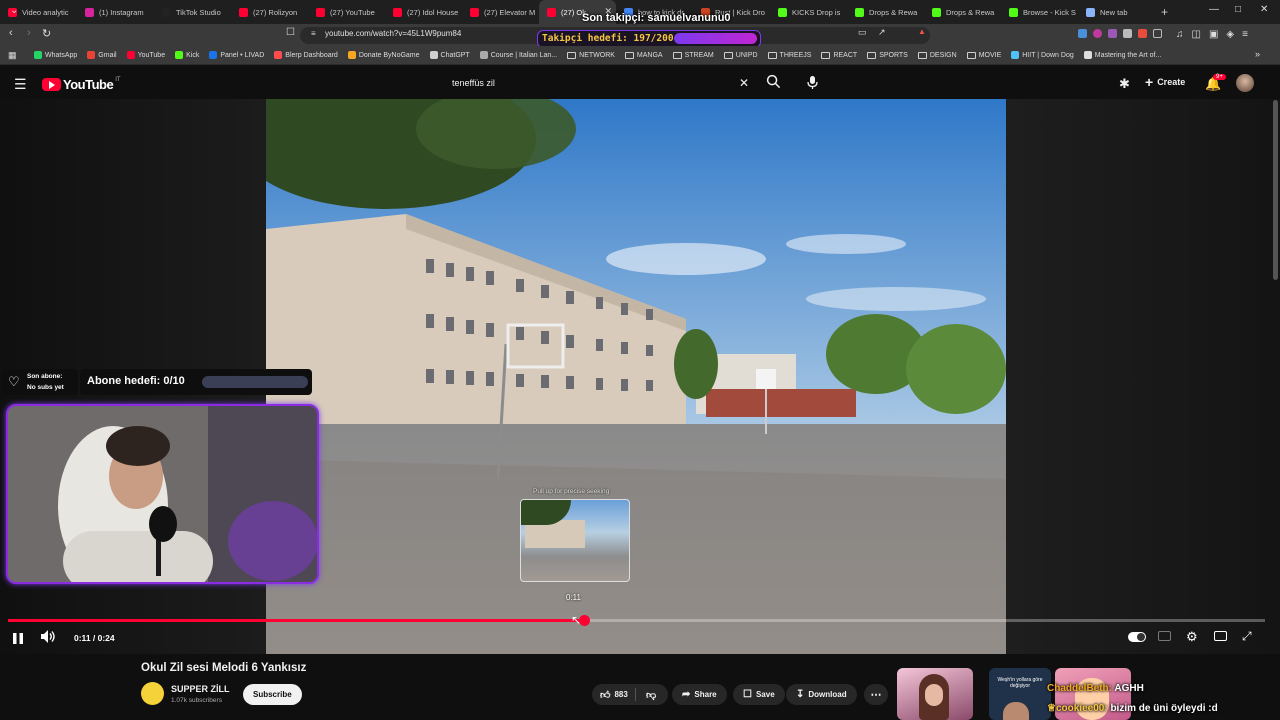  Describe the element at coordinates (1020, 694) in the screenshot. I see `recommended-thumbnail: Weşh'in yollara göre değişiyor` at that location.